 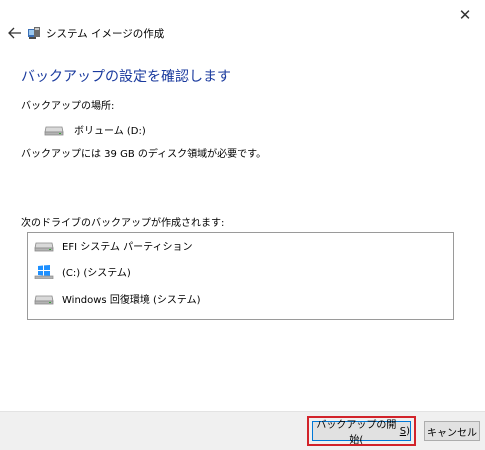 I want to click on drives-list-label: 次のドライブのバックアップが作成されます:, so click(x=123, y=223).